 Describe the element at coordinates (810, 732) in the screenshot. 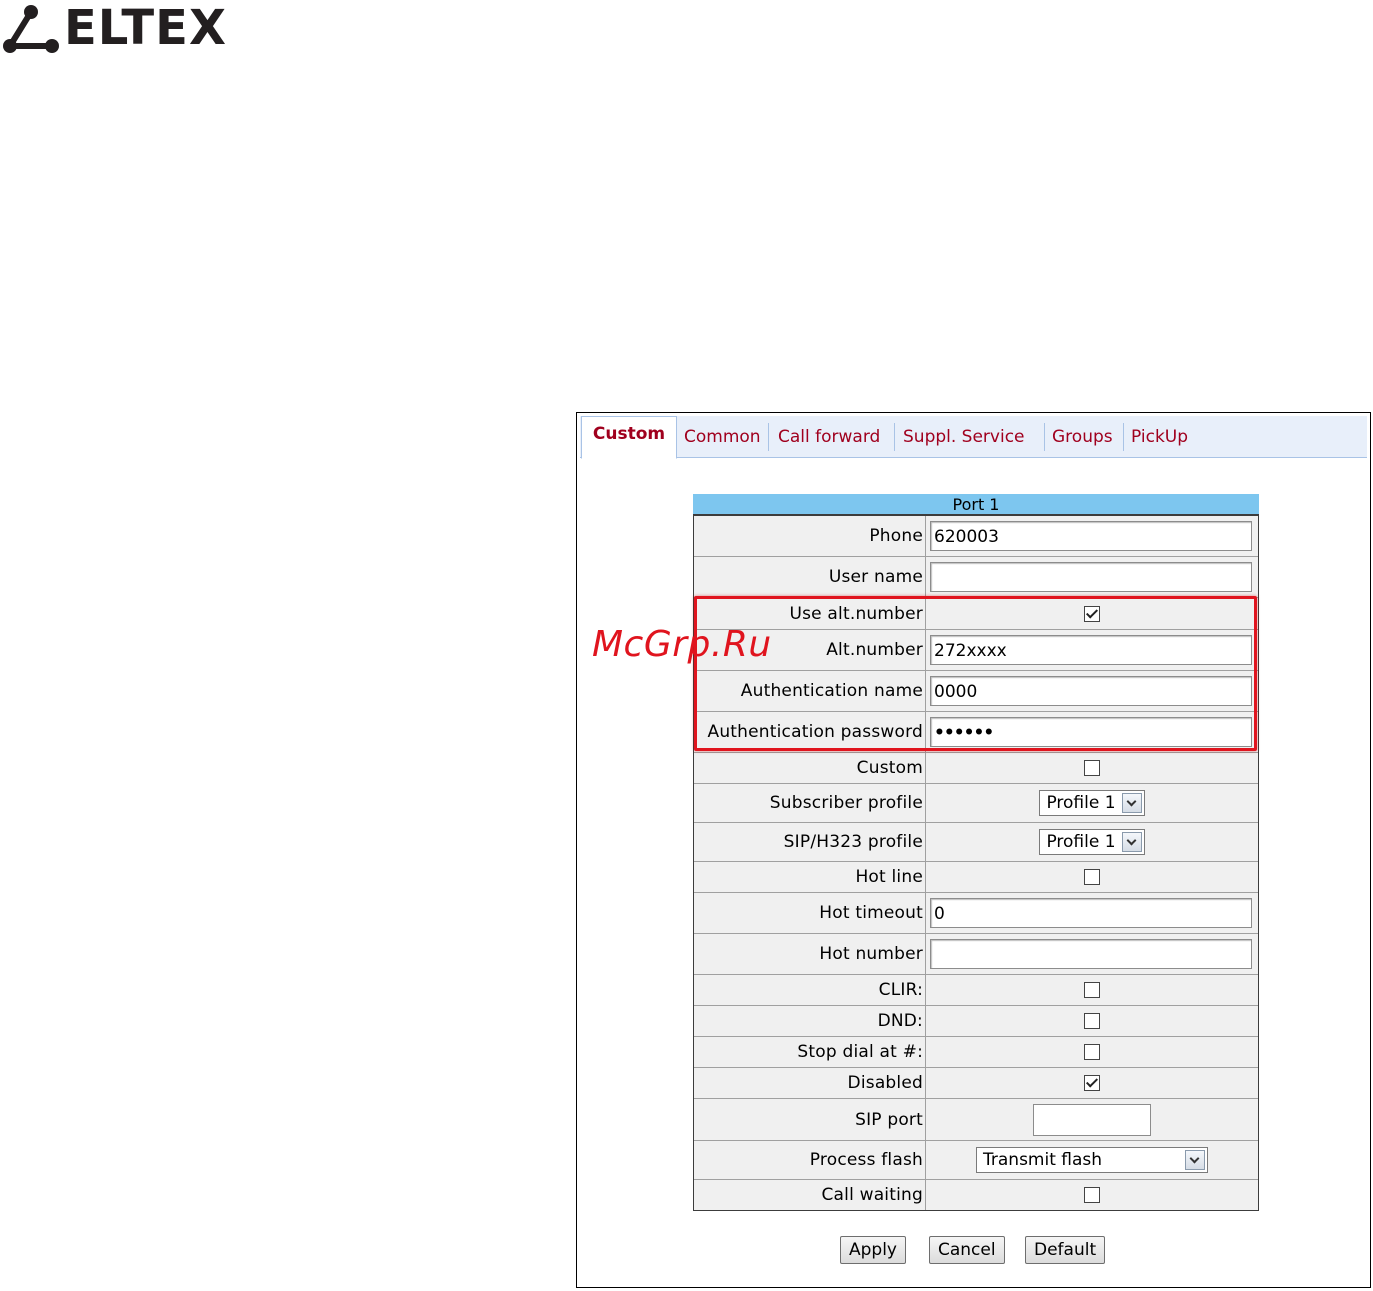

I see `auth-password-label: Authentication password` at that location.